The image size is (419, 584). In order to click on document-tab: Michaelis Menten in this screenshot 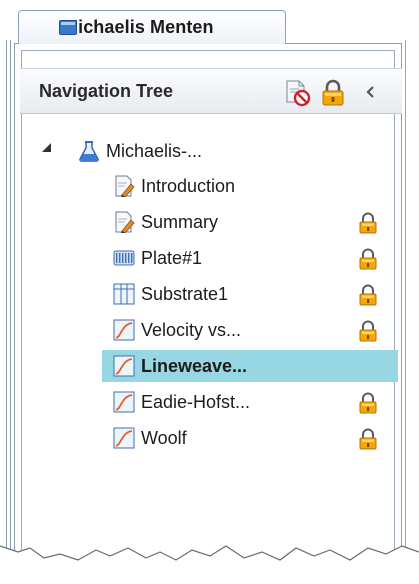, I will do `click(152, 27)`.